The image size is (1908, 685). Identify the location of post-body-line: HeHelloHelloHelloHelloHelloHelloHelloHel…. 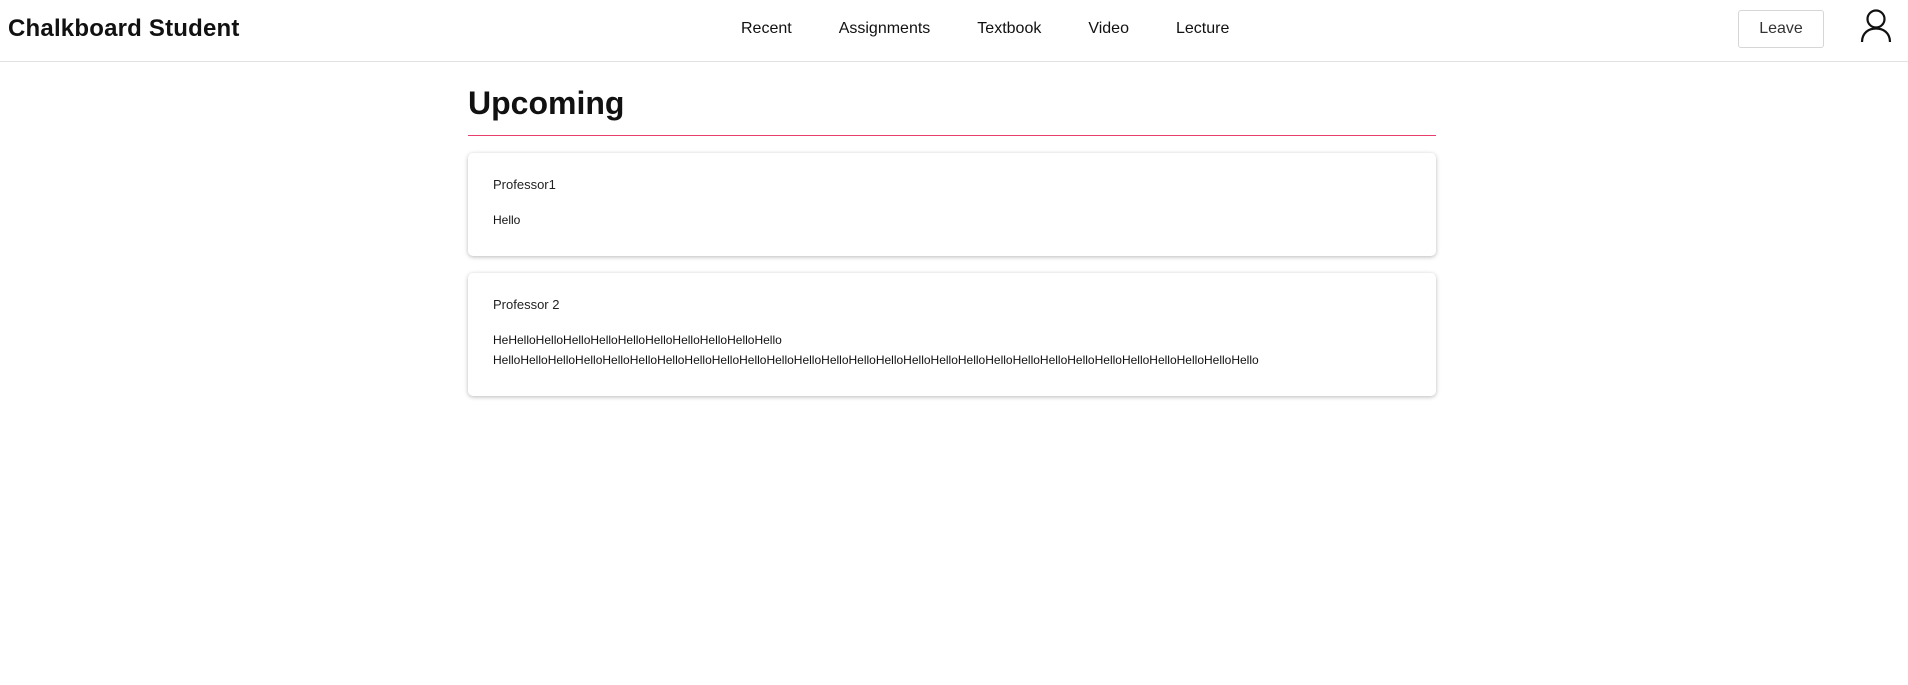
(637, 340).